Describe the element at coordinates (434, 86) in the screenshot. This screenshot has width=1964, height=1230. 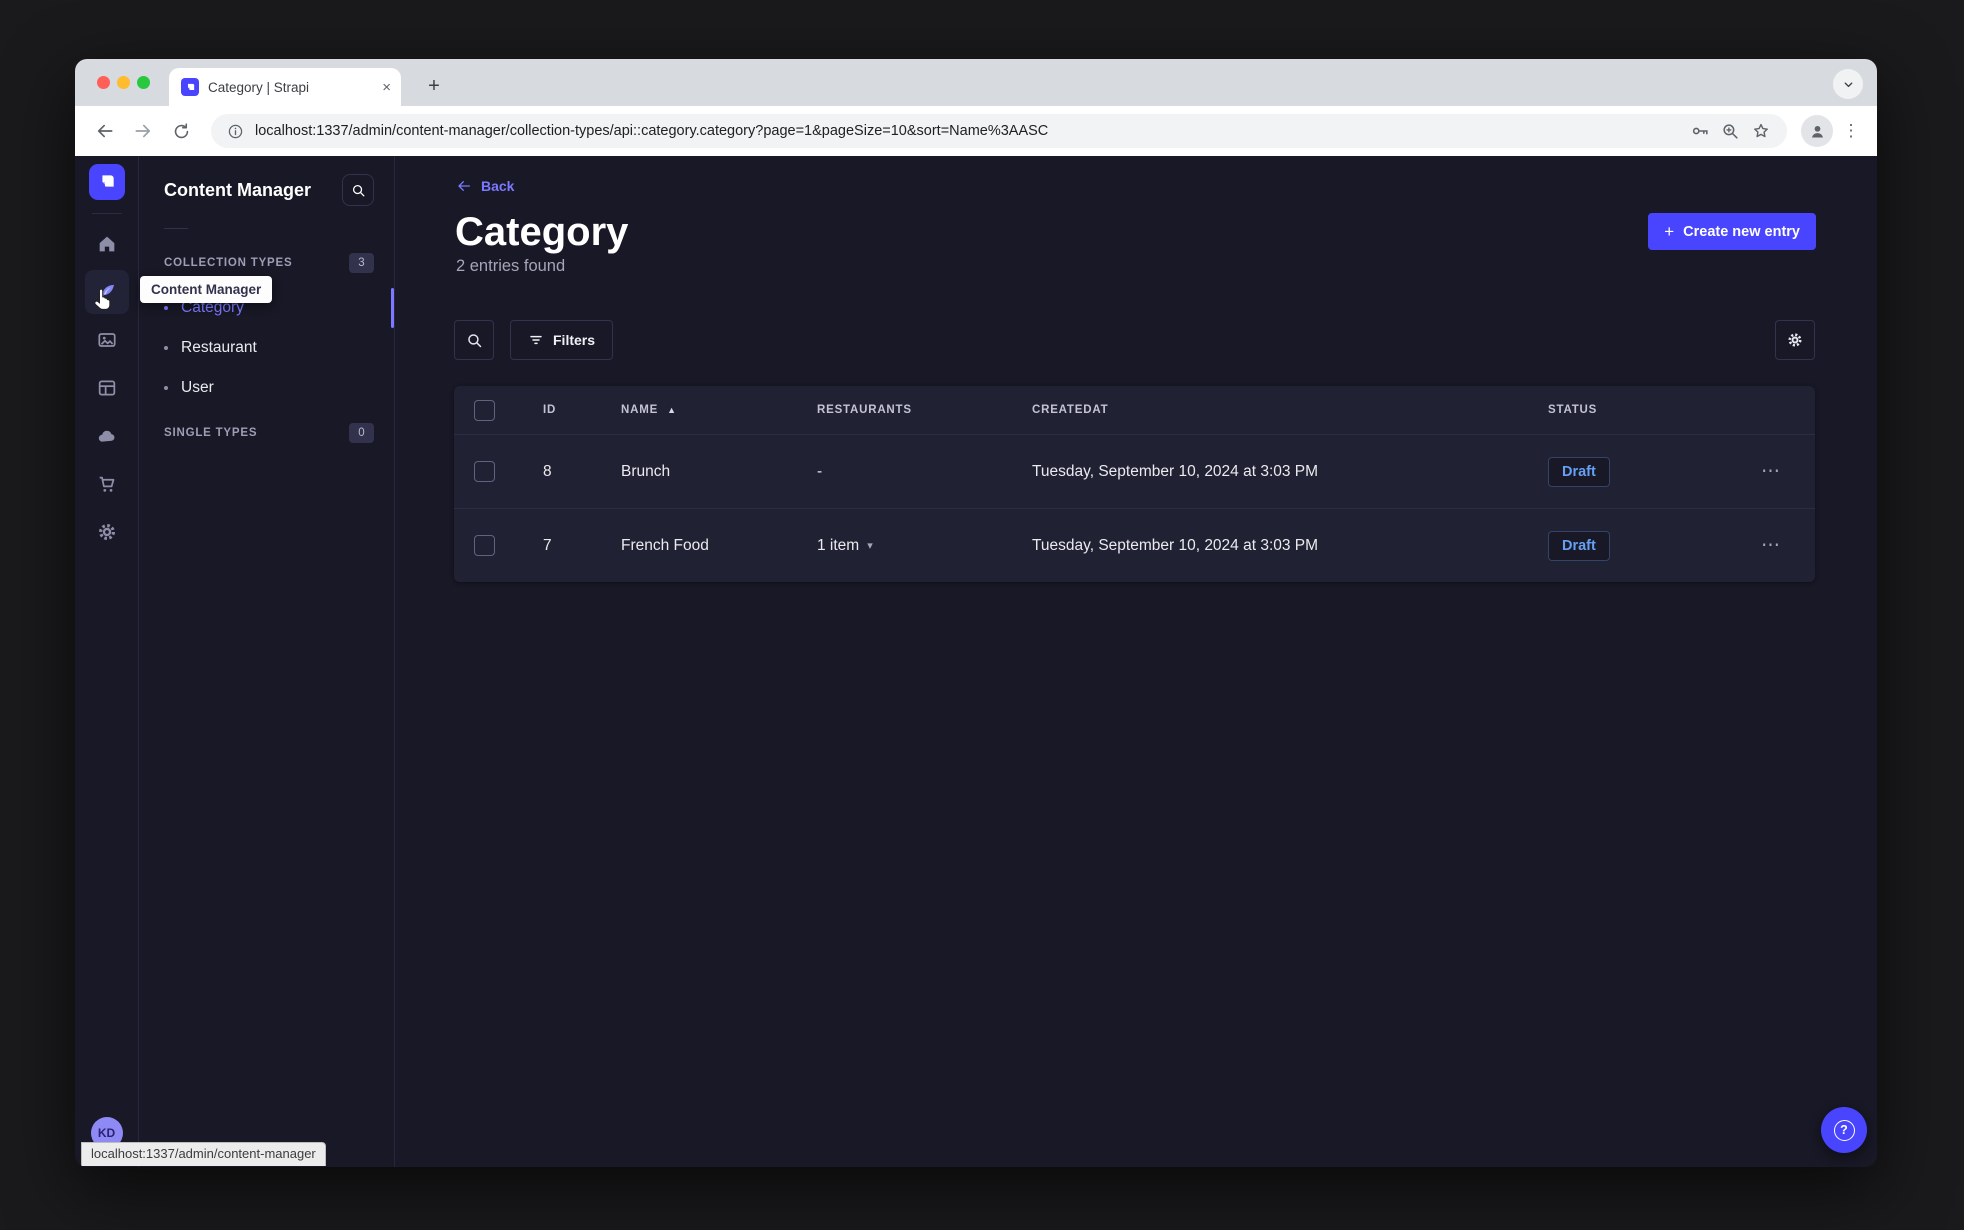
I see `new-tab-button: +` at that location.